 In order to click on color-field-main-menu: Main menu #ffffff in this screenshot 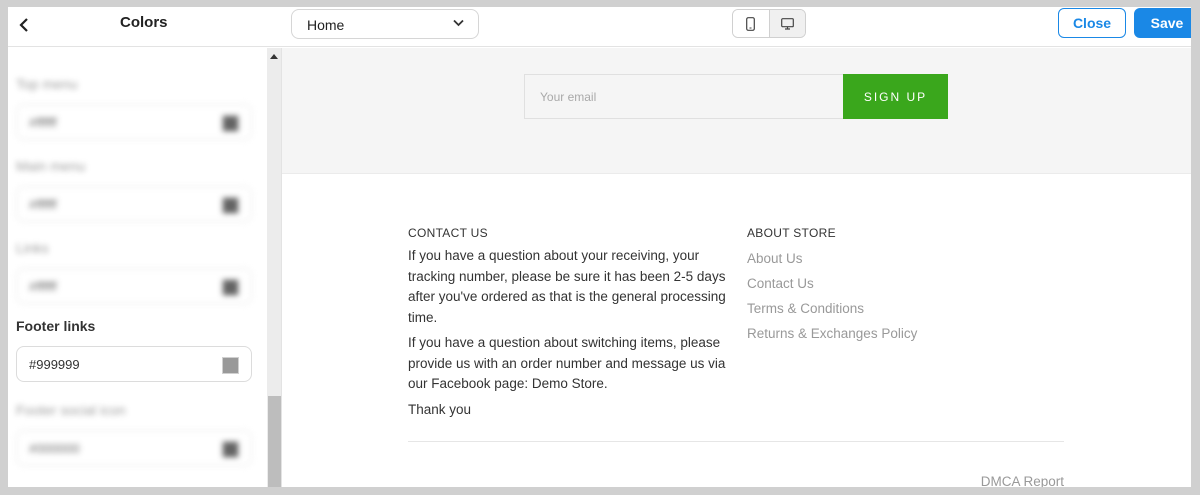, I will do `click(134, 190)`.